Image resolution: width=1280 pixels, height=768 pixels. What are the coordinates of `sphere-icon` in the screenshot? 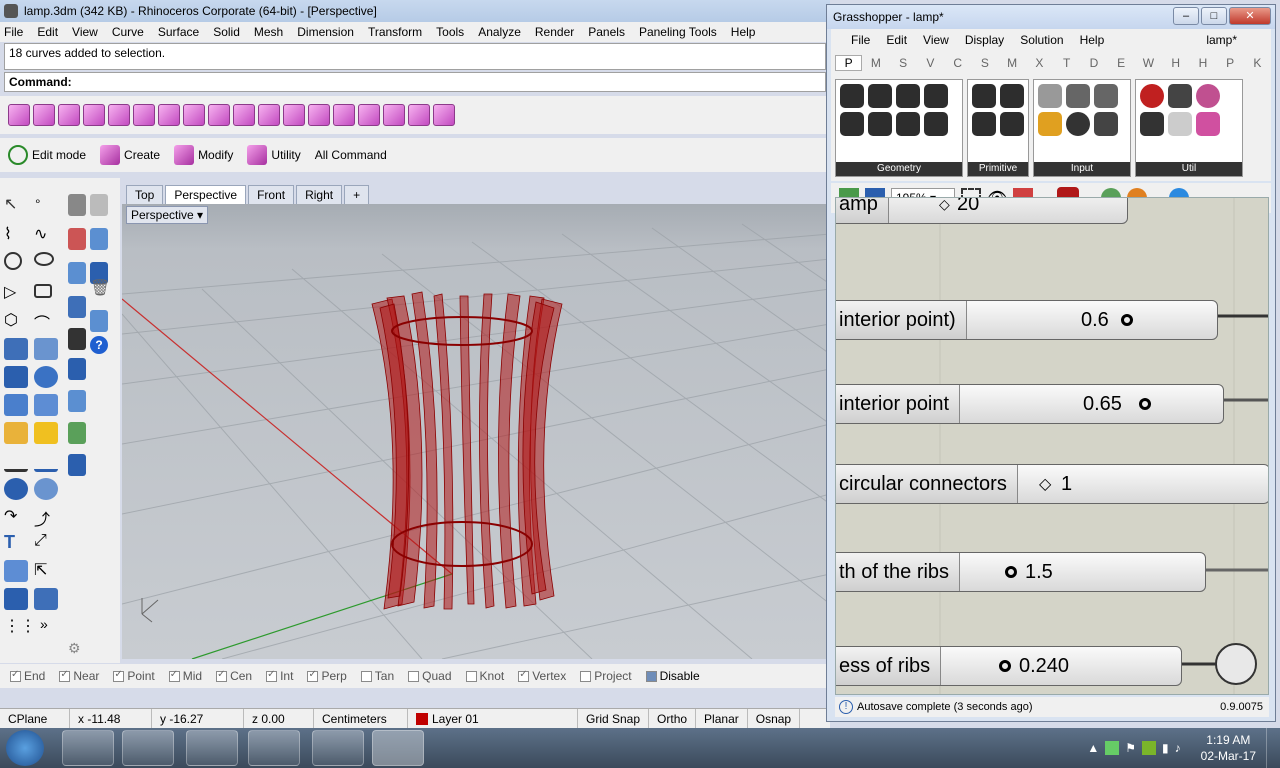 It's located at (46, 377).